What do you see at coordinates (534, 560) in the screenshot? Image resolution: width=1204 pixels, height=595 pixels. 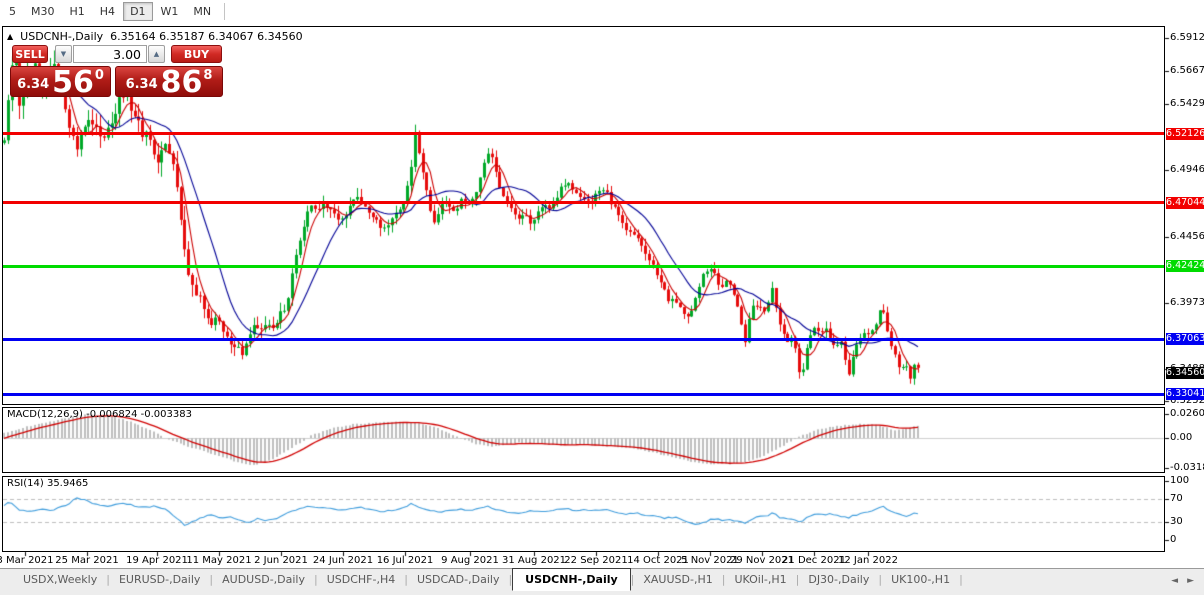 I see `date-label: 31 Aug 2021` at bounding box center [534, 560].